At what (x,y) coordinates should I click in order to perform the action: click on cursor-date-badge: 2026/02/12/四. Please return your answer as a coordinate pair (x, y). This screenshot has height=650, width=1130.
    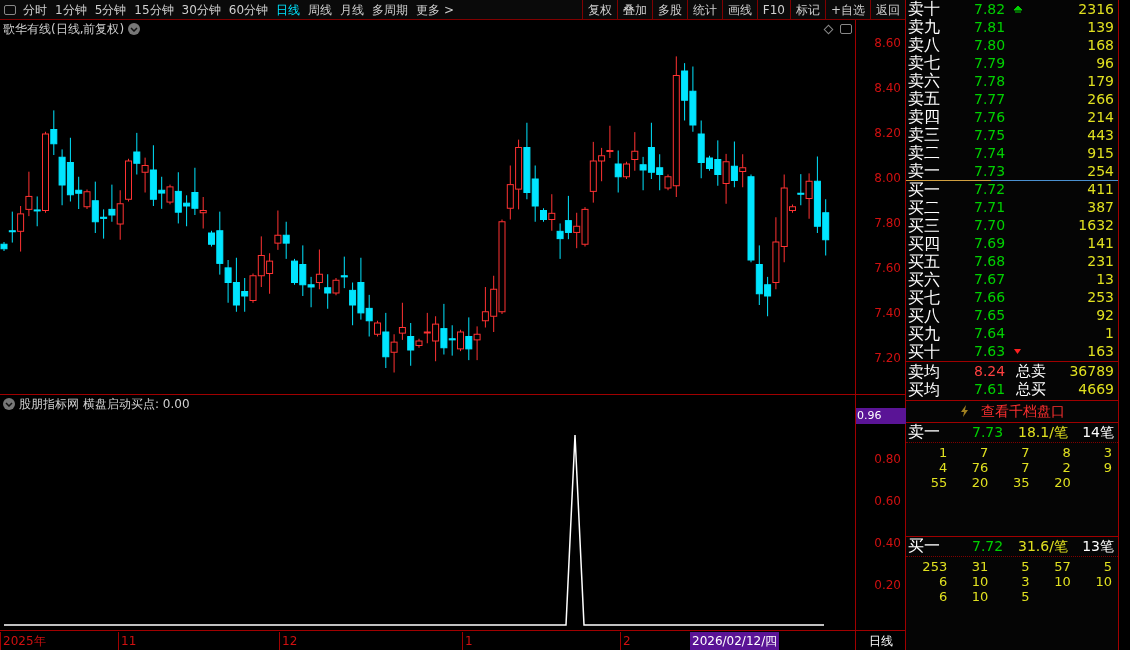
    Looking at the image, I should click on (735, 640).